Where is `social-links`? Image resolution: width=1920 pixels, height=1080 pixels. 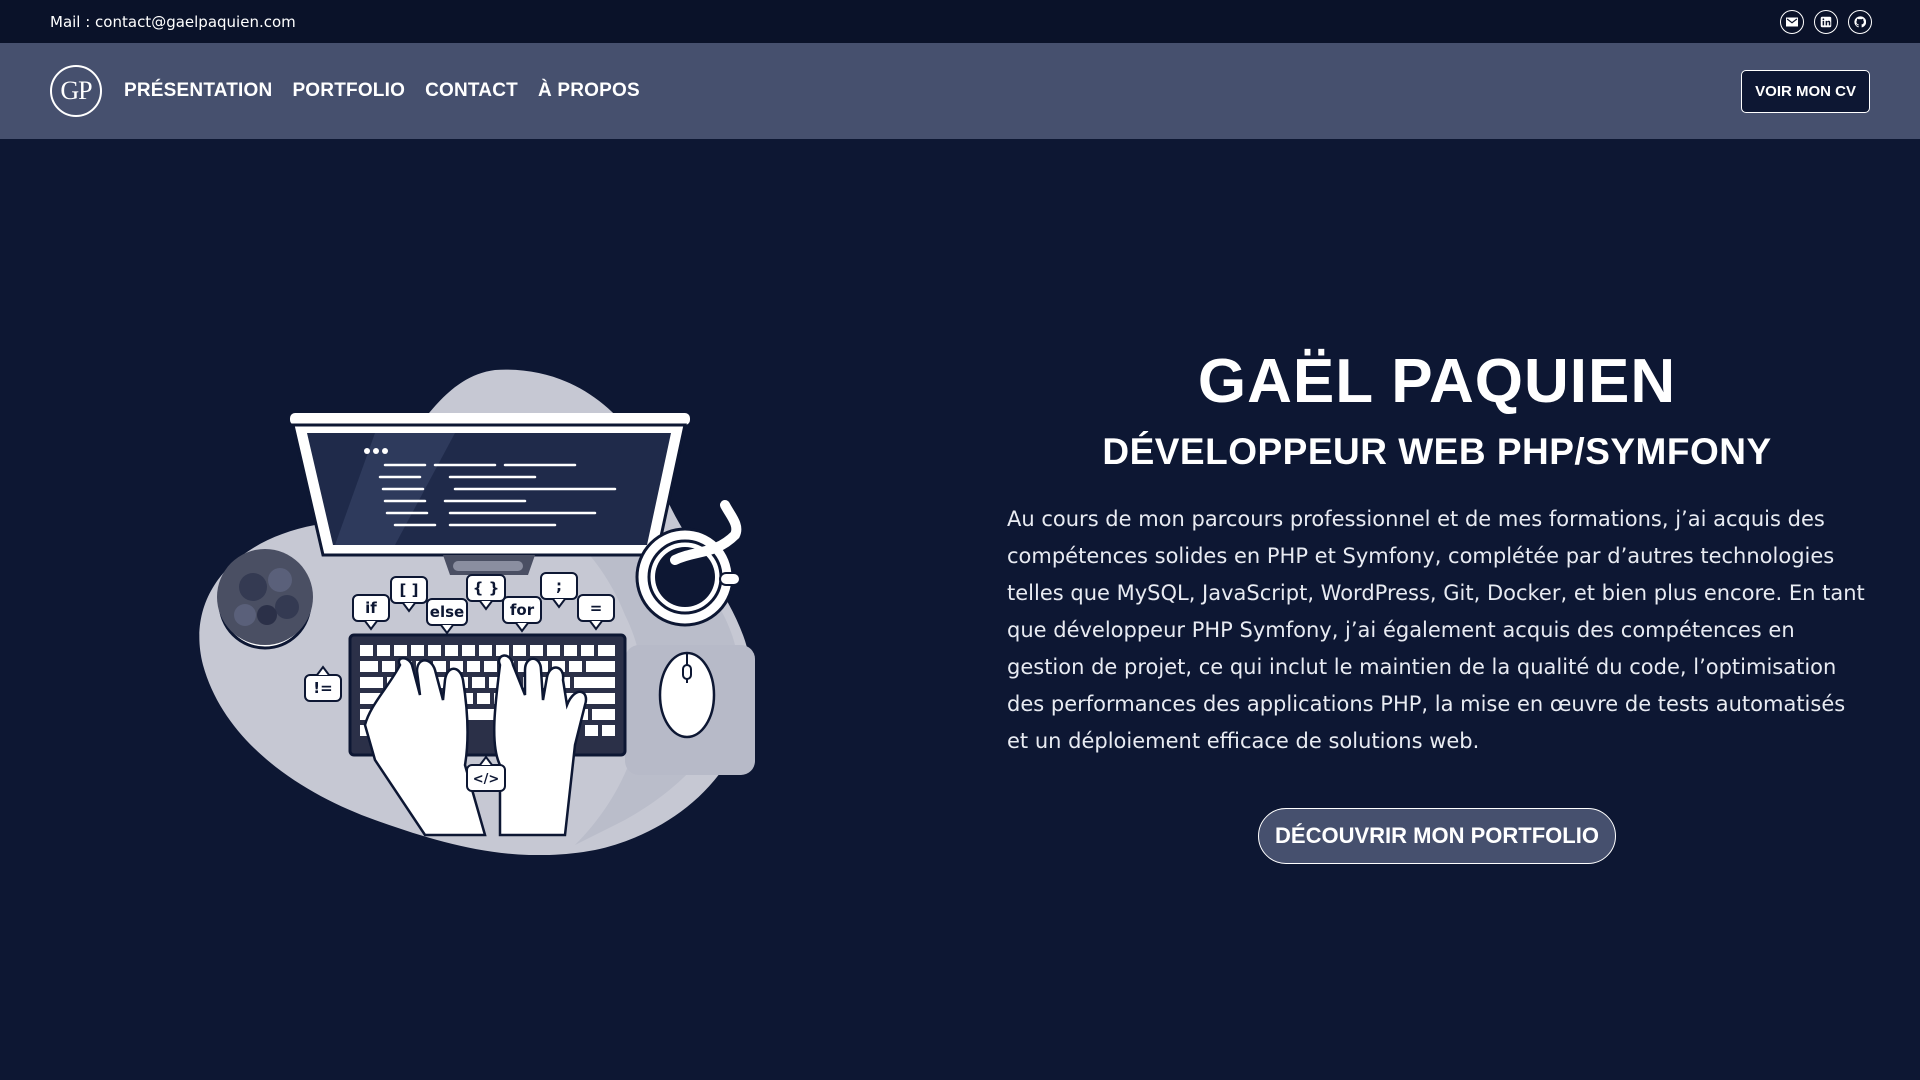
social-links is located at coordinates (1826, 21).